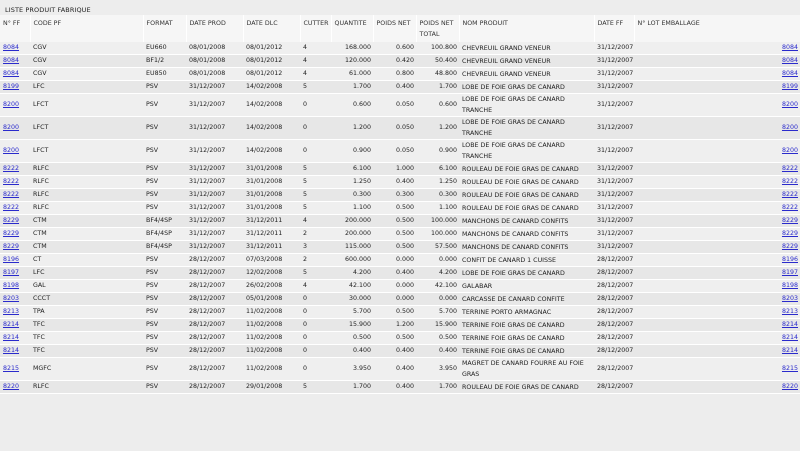 This screenshot has height=451, width=800. I want to click on ff-cell: 8213, so click(15, 312).